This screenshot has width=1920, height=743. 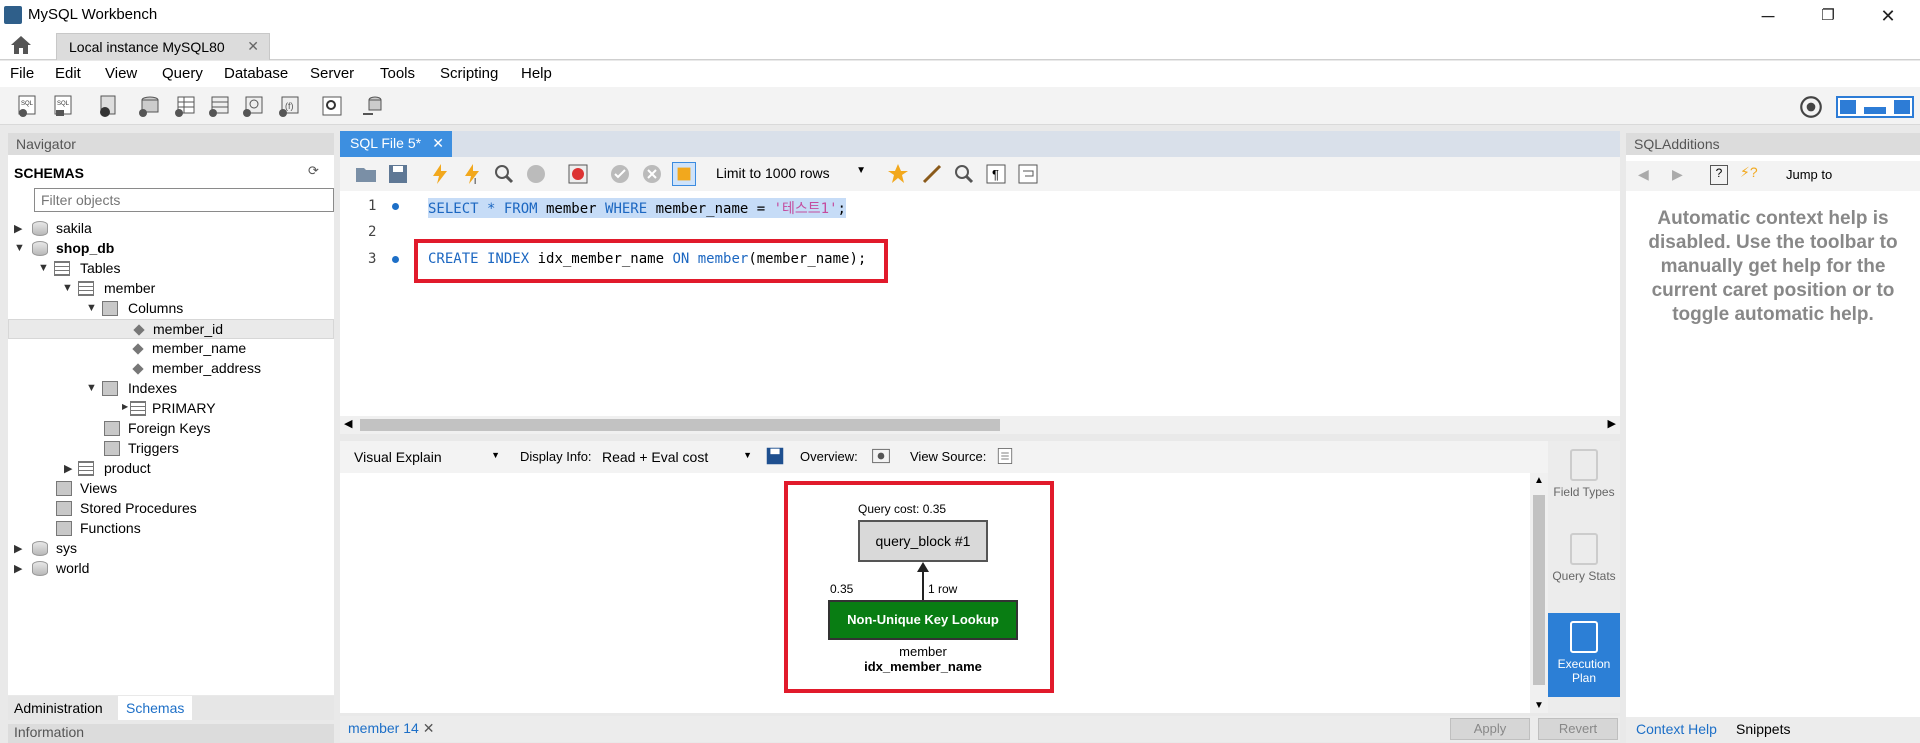 What do you see at coordinates (121, 73) in the screenshot?
I see `menu-view: View` at bounding box center [121, 73].